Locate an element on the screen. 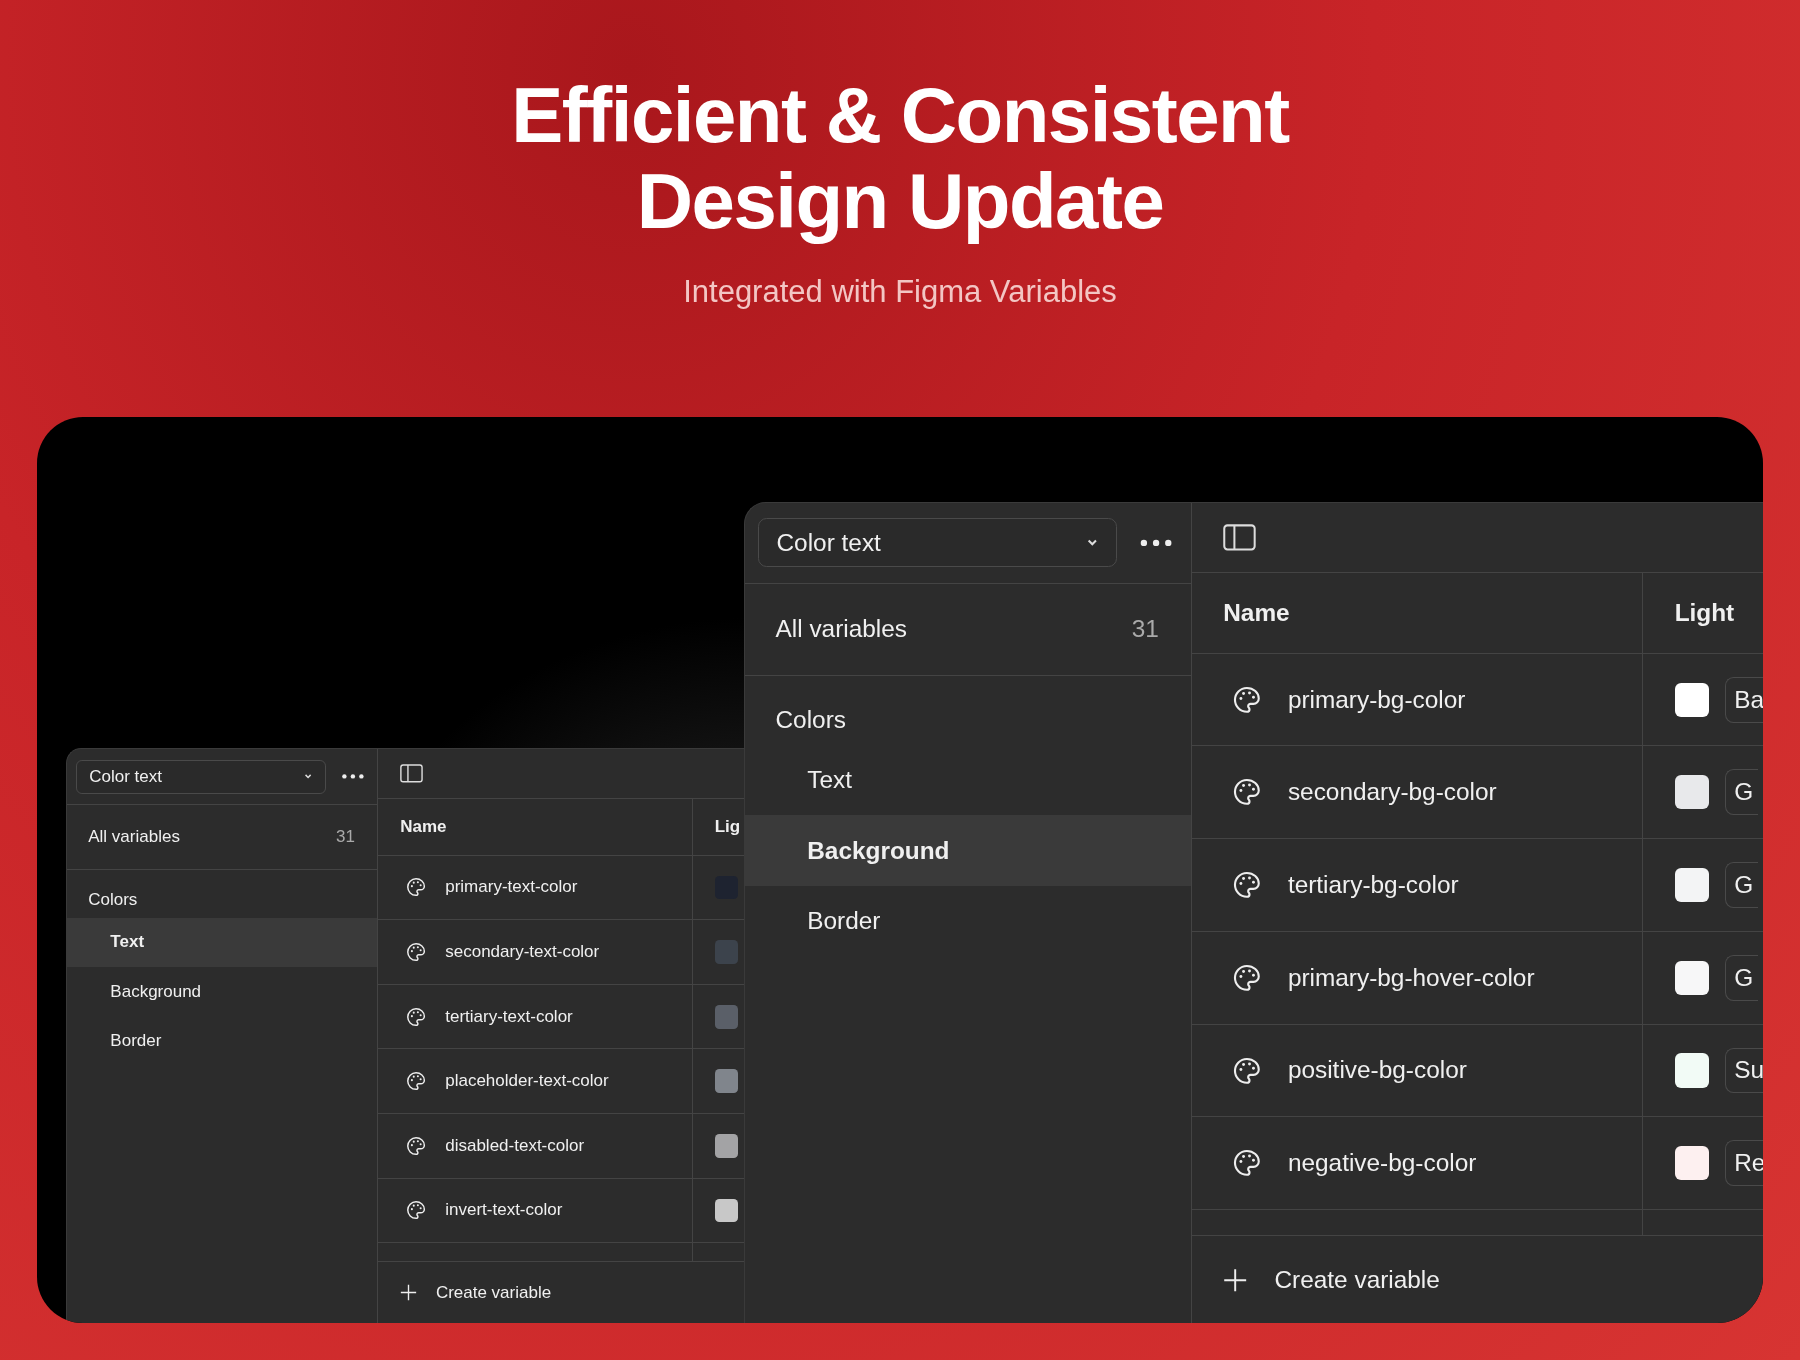 This screenshot has width=1800, height=1360. variable-name: primary-bg-hover-color is located at coordinates (1411, 977).